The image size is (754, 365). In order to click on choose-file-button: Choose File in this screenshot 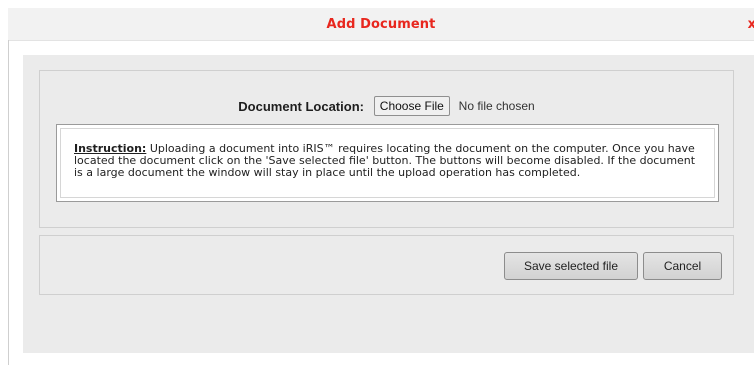, I will do `click(411, 106)`.